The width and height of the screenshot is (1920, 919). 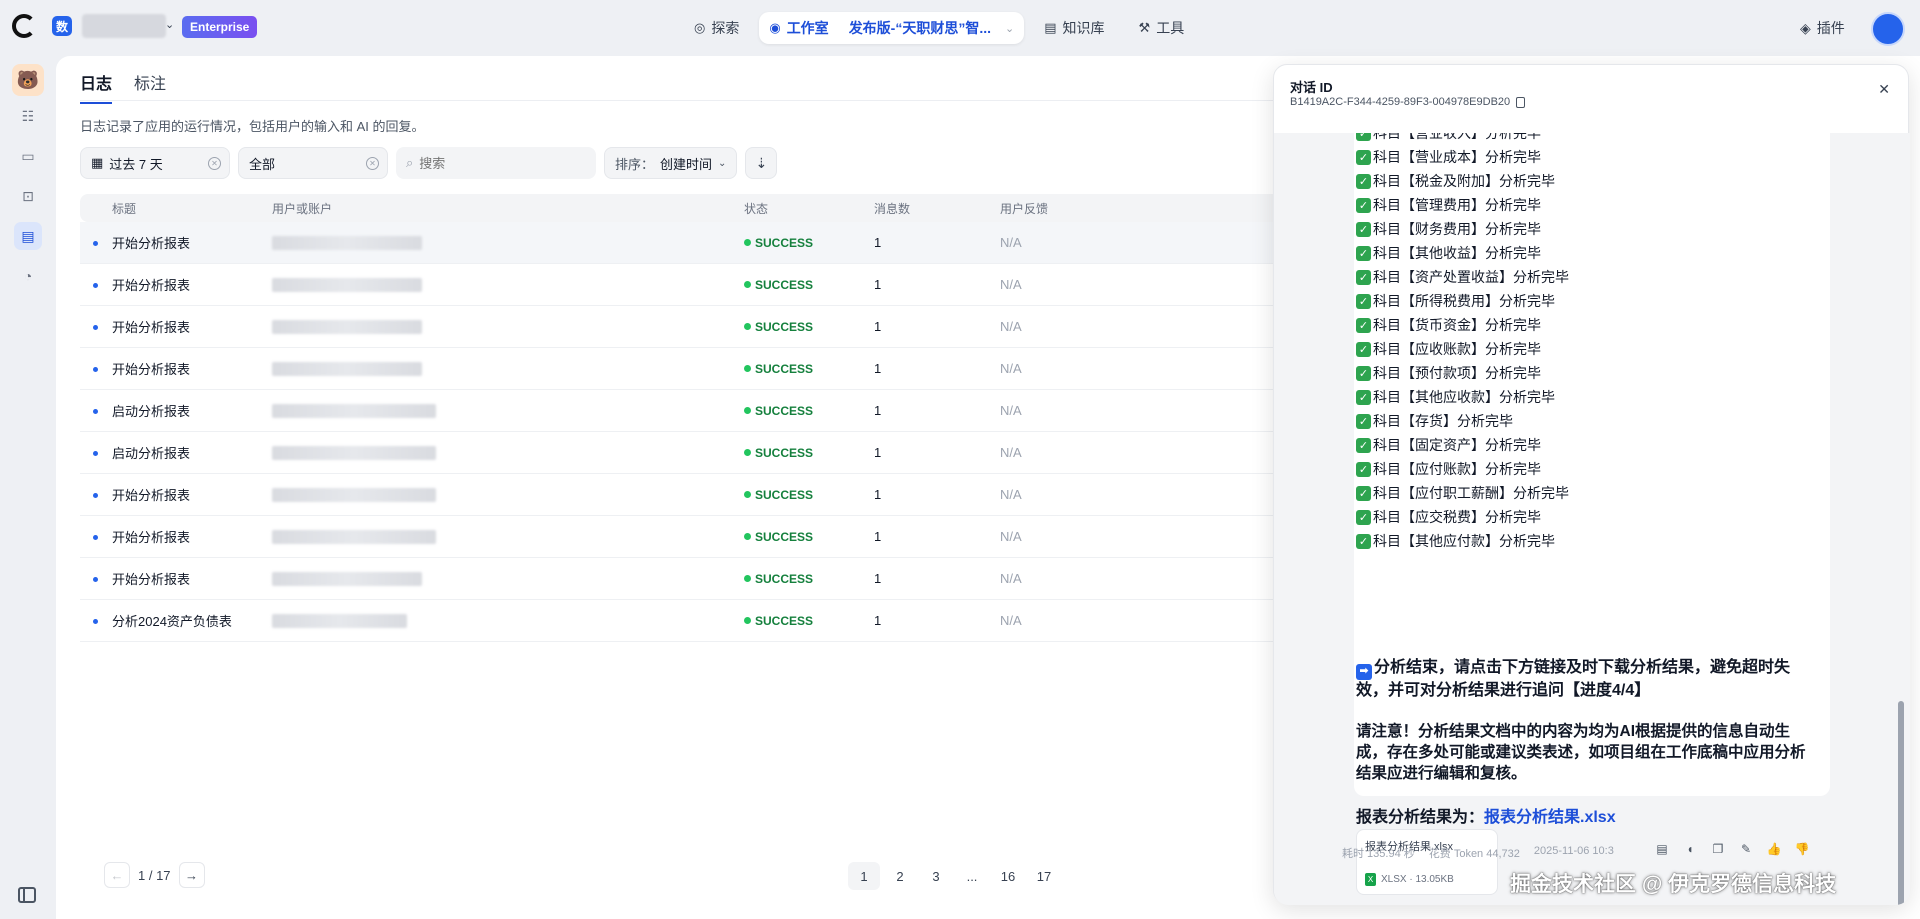 I want to click on step-item: ✓ 科目【所得税费用】分析完毕, so click(x=1462, y=301).